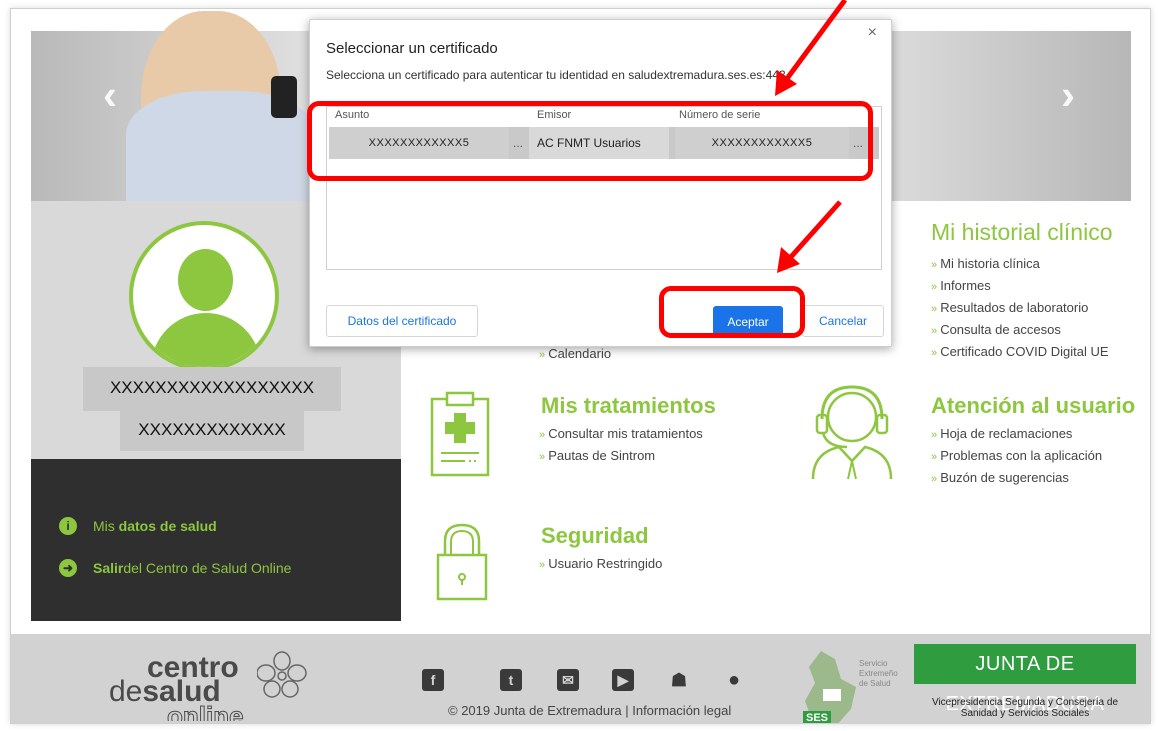  What do you see at coordinates (110, 95) in the screenshot?
I see `carousel-prev-button: ‹` at bounding box center [110, 95].